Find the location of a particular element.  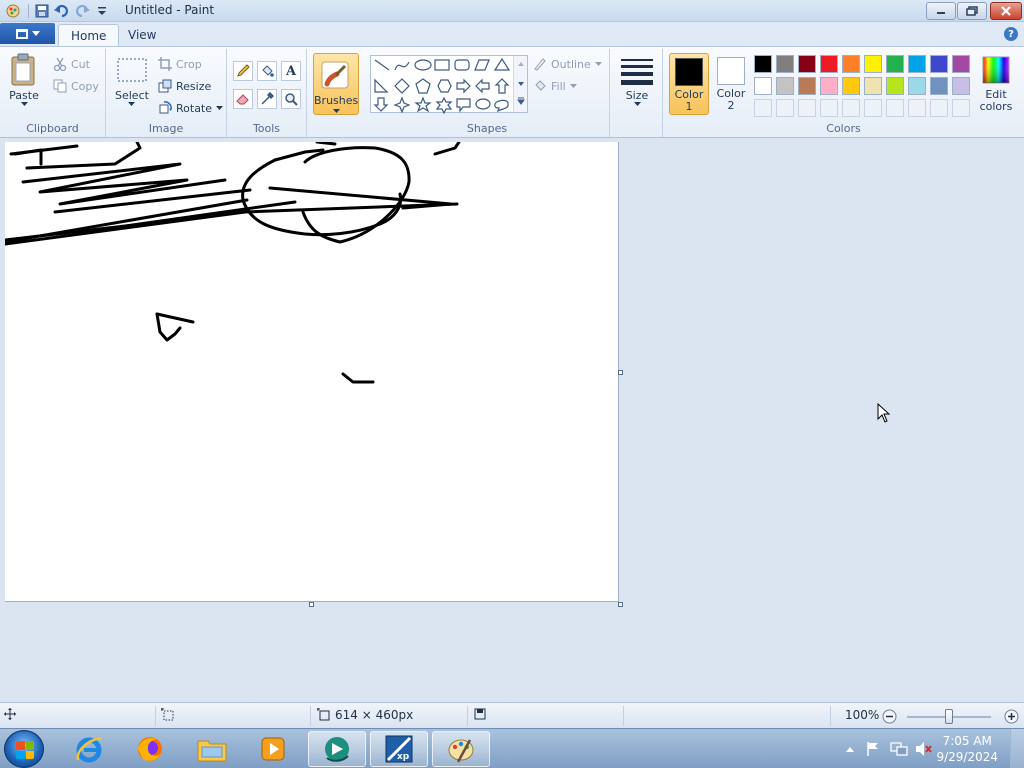

resize-handle-corner is located at coordinates (620, 604).